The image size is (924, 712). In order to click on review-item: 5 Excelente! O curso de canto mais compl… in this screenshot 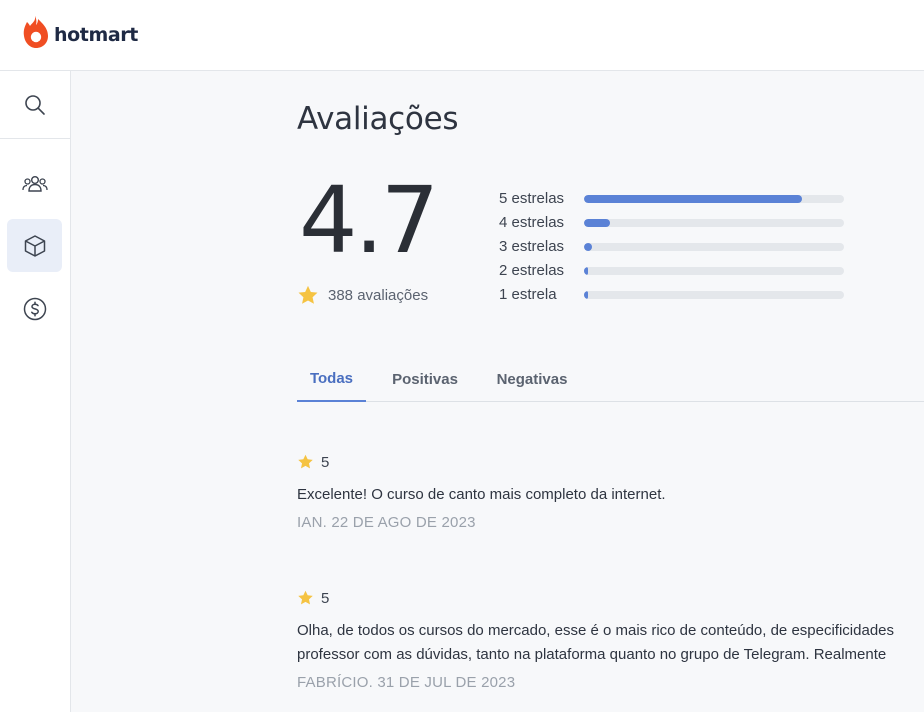, I will do `click(610, 491)`.